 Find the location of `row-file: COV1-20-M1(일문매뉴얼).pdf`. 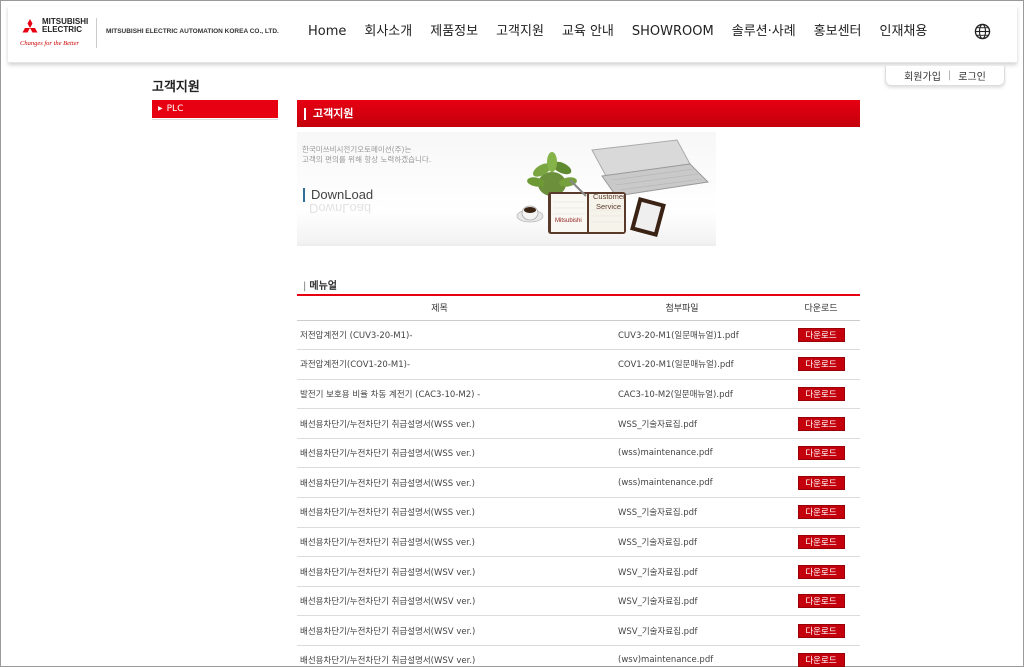

row-file: COV1-20-M1(일문매뉴얼).pdf is located at coordinates (682, 364).